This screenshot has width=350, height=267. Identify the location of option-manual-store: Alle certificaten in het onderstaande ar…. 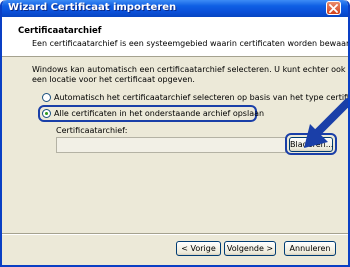
(153, 113).